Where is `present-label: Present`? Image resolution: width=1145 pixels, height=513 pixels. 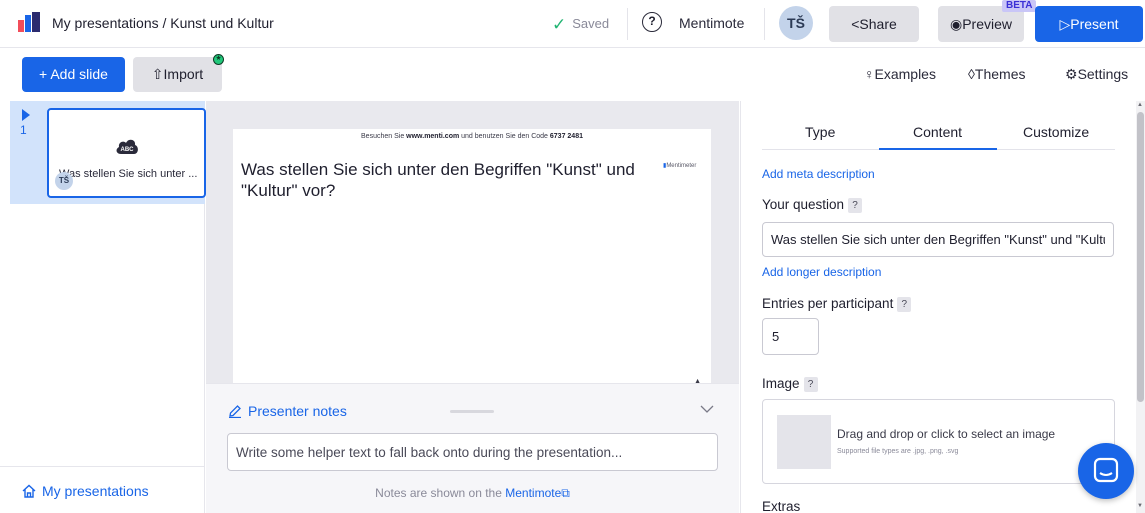
present-label: Present is located at coordinates (1094, 24).